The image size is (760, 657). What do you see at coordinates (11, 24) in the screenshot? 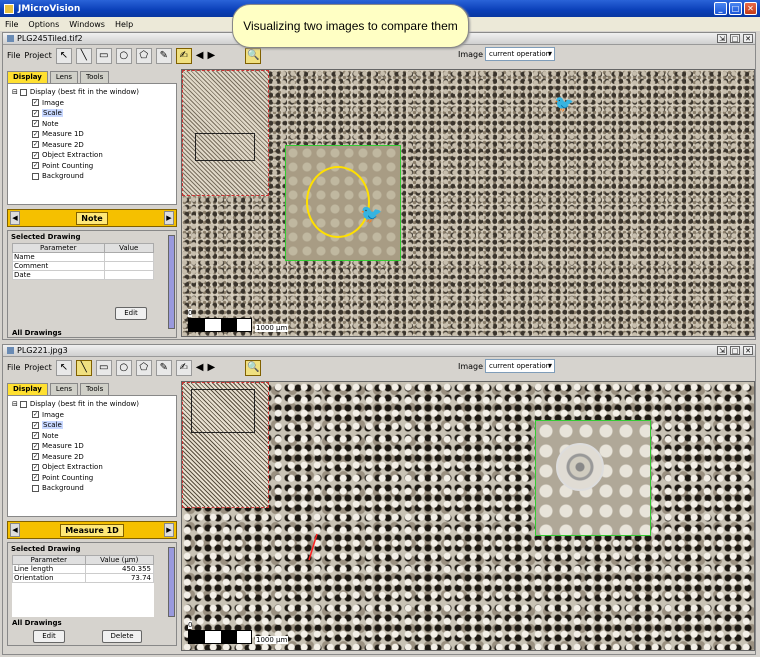
I see `menu-file: File` at bounding box center [11, 24].